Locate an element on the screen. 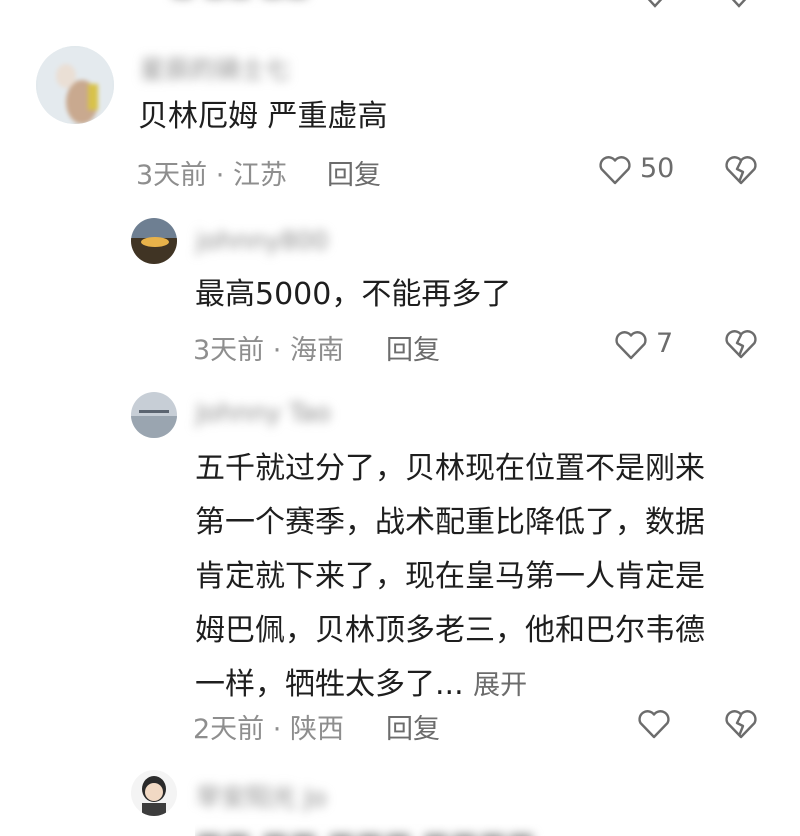  author-name: 早安阳光 Jo is located at coordinates (261, 796).